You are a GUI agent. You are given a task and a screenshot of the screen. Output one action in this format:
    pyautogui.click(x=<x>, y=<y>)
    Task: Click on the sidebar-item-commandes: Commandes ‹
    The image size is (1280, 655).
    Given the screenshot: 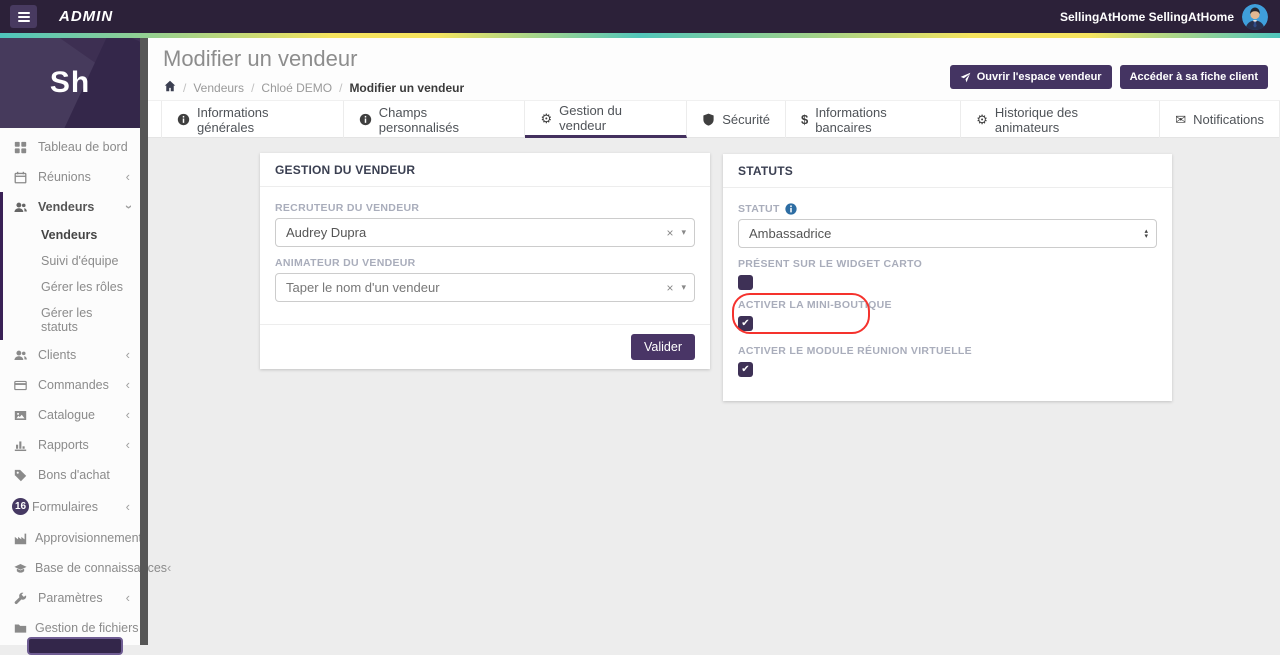 What is the action you would take?
    pyautogui.click(x=70, y=385)
    